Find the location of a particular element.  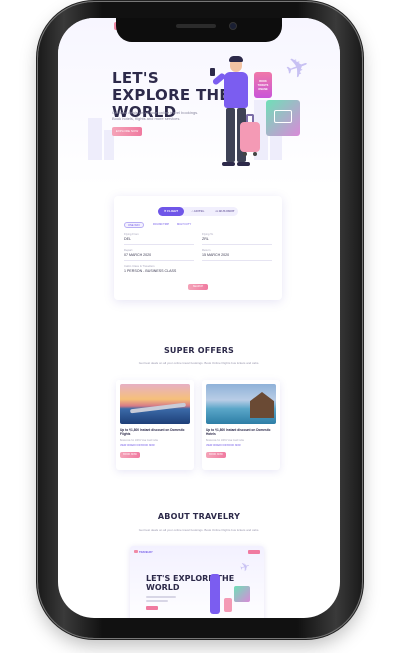

return-field: Return 15 MARCH 2020 is located at coordinates (237, 254).